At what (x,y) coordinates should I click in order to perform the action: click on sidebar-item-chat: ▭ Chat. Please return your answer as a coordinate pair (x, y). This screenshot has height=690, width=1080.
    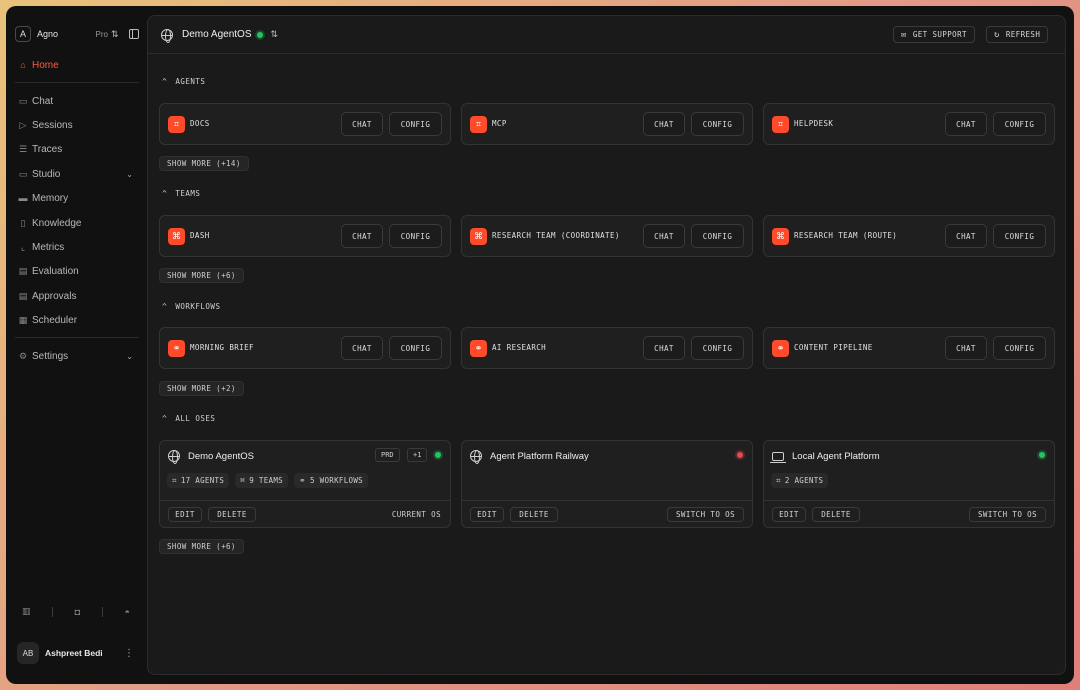
    Looking at the image, I should click on (75, 101).